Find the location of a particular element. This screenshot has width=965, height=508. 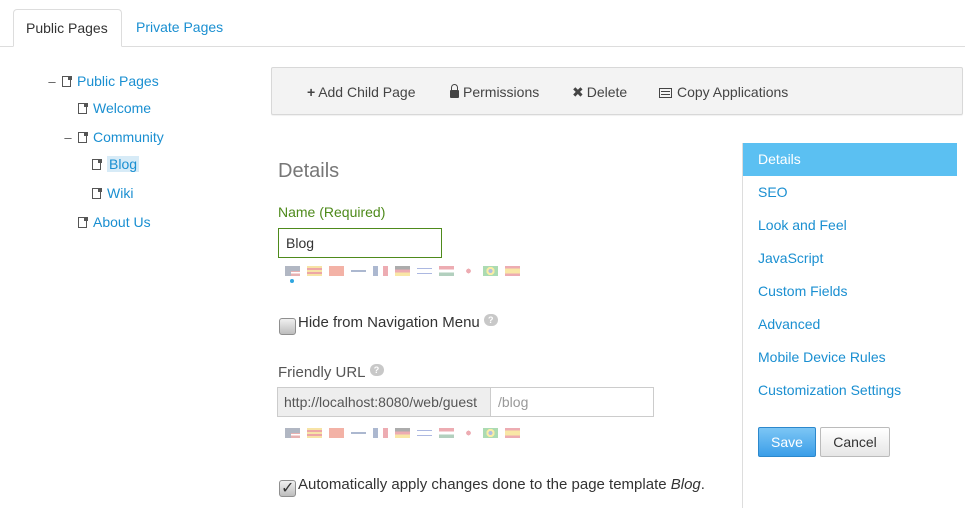

tree-node-label: Wiki is located at coordinates (120, 193).